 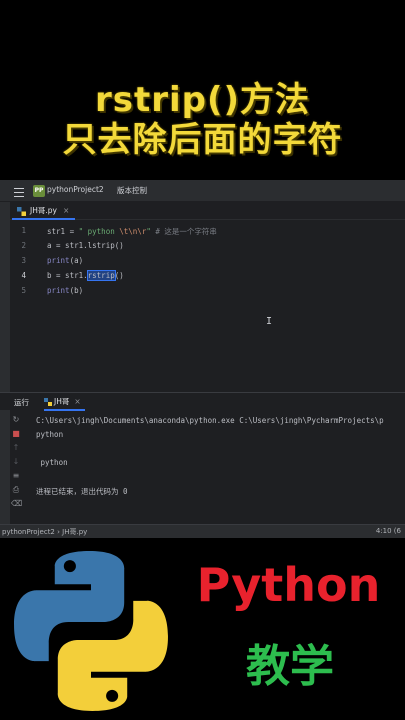 I want to click on tab-run-config: JH哥 ×, so click(x=64, y=402).